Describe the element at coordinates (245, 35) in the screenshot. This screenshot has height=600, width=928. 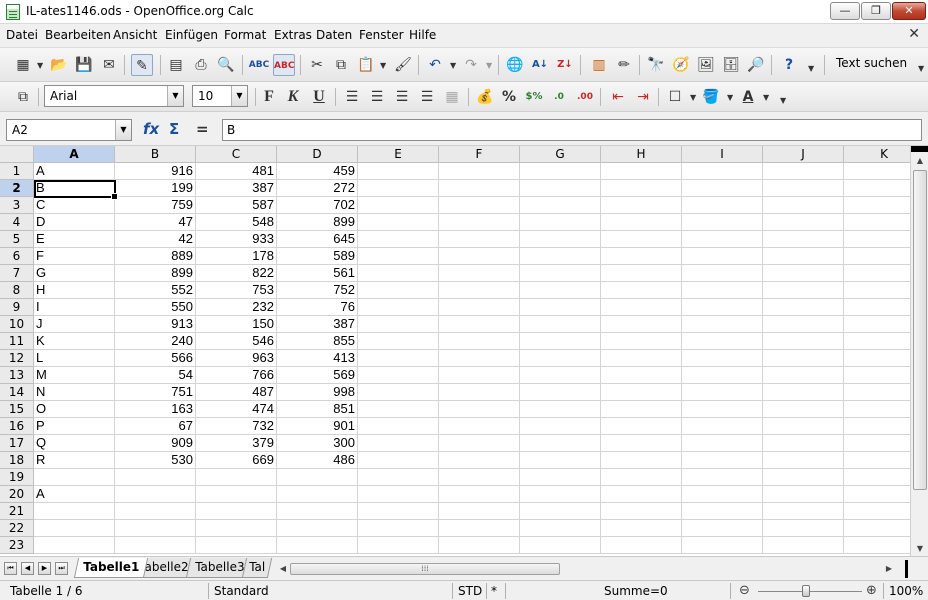
I see `menu-format: Format` at that location.